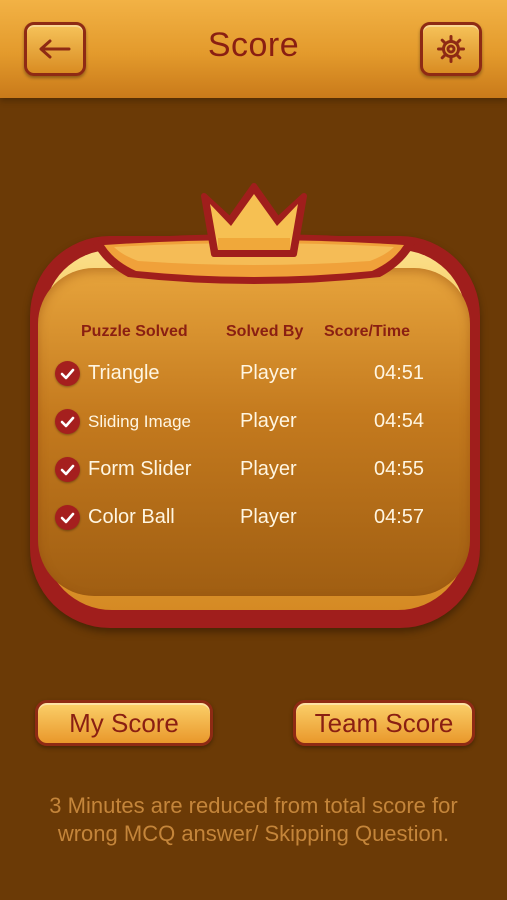  What do you see at coordinates (399, 469) in the screenshot?
I see `score-time: 04:55` at bounding box center [399, 469].